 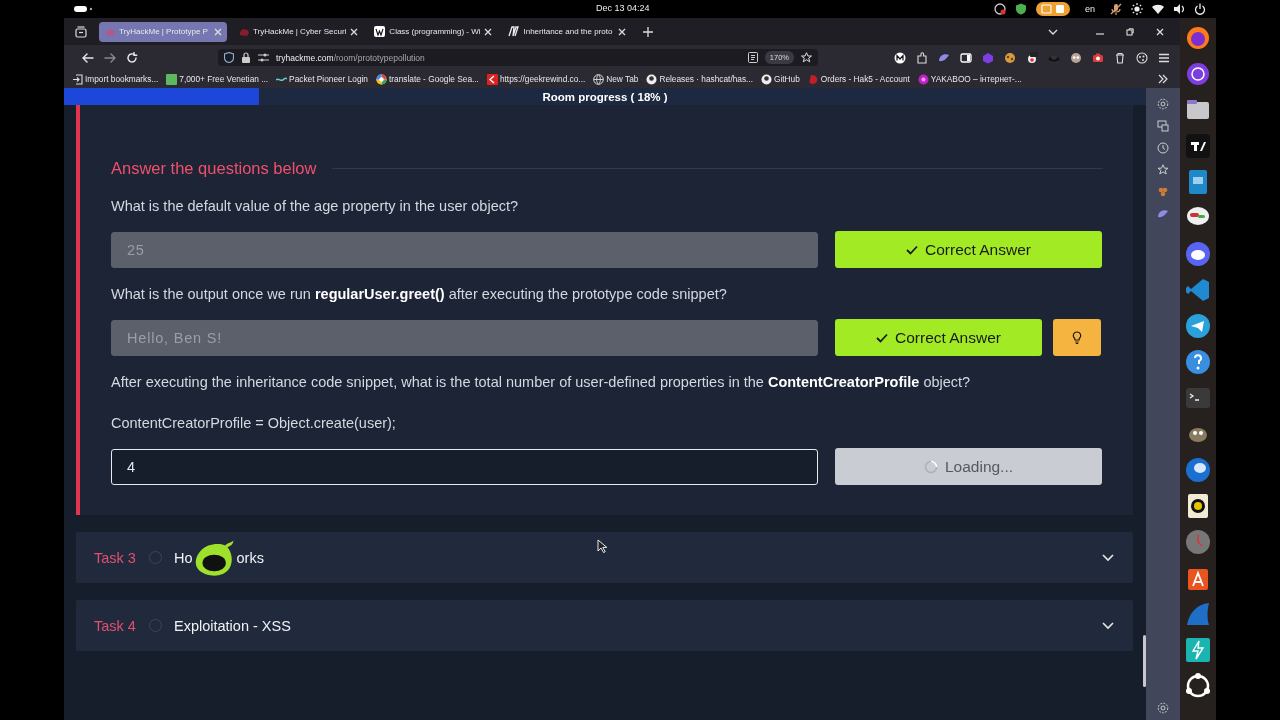 I want to click on task-header: Task 4 Exploitation - XSS, so click(x=604, y=625).